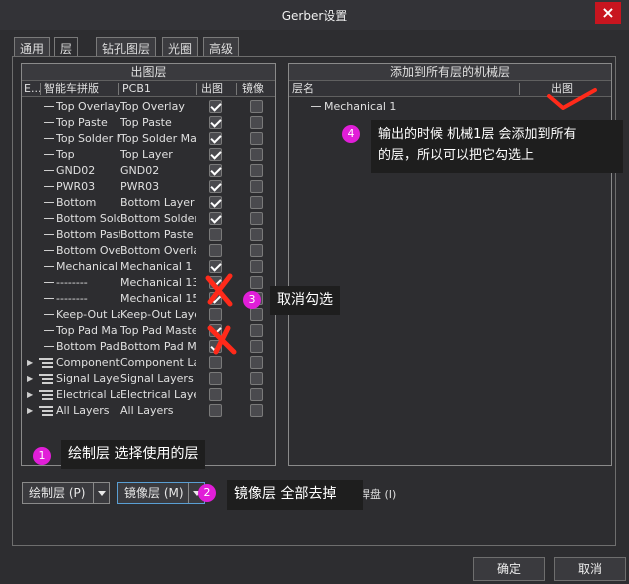 The image size is (629, 584). What do you see at coordinates (71, 89) in the screenshot?
I see `col-design: 智能车拼版` at bounding box center [71, 89].